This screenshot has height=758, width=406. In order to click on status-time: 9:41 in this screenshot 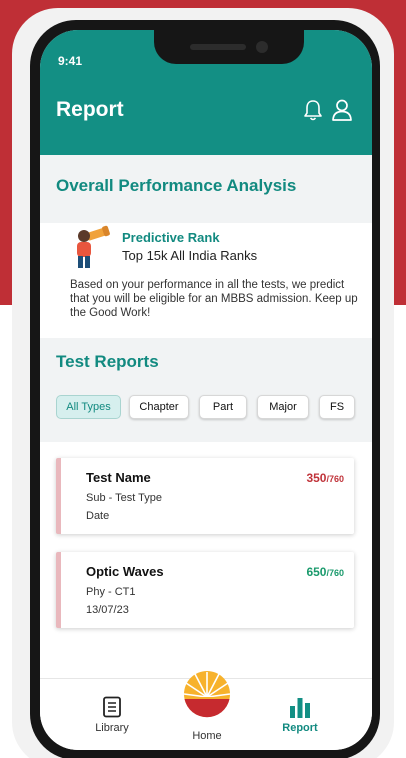, I will do `click(70, 61)`.